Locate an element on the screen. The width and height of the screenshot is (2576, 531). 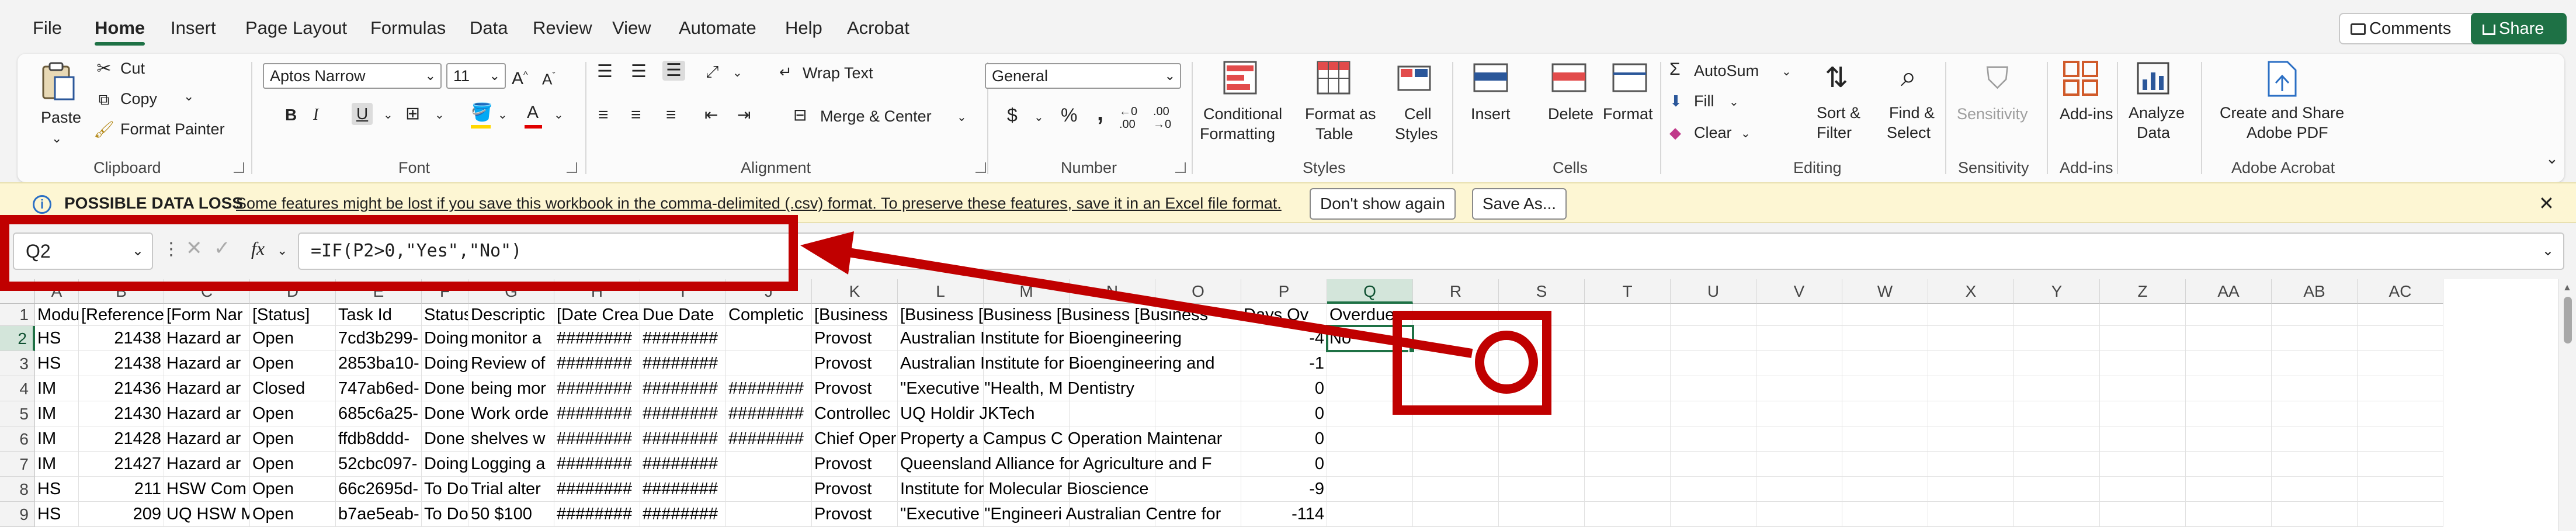
cell-p2: -4 is located at coordinates (1284, 338).